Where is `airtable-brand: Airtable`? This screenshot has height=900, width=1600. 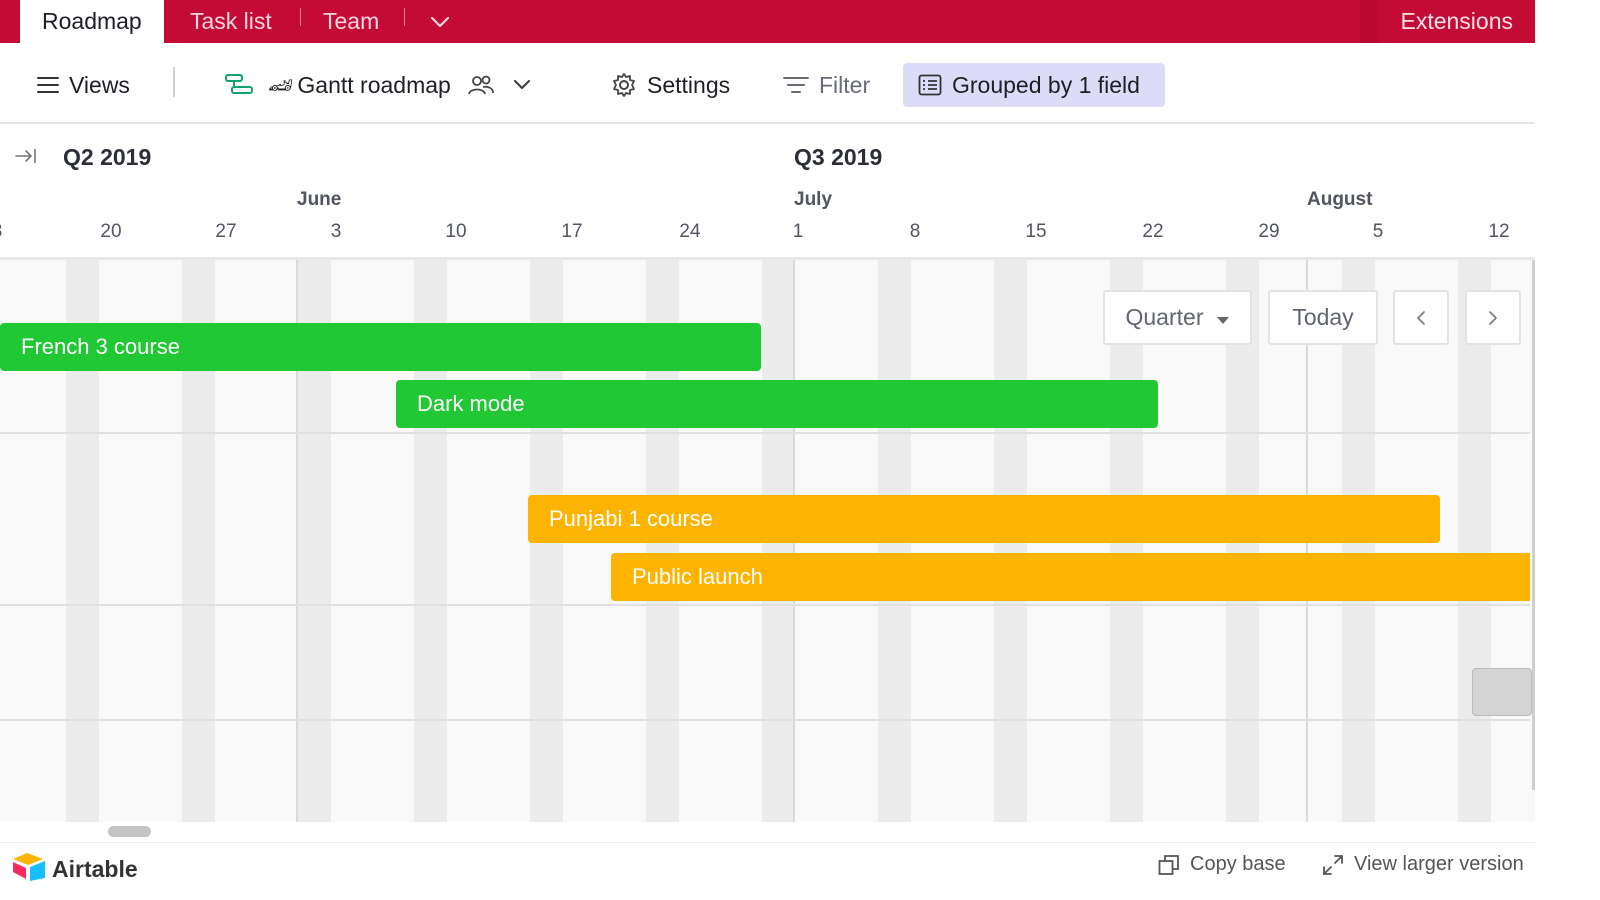
airtable-brand: Airtable is located at coordinates (75, 869).